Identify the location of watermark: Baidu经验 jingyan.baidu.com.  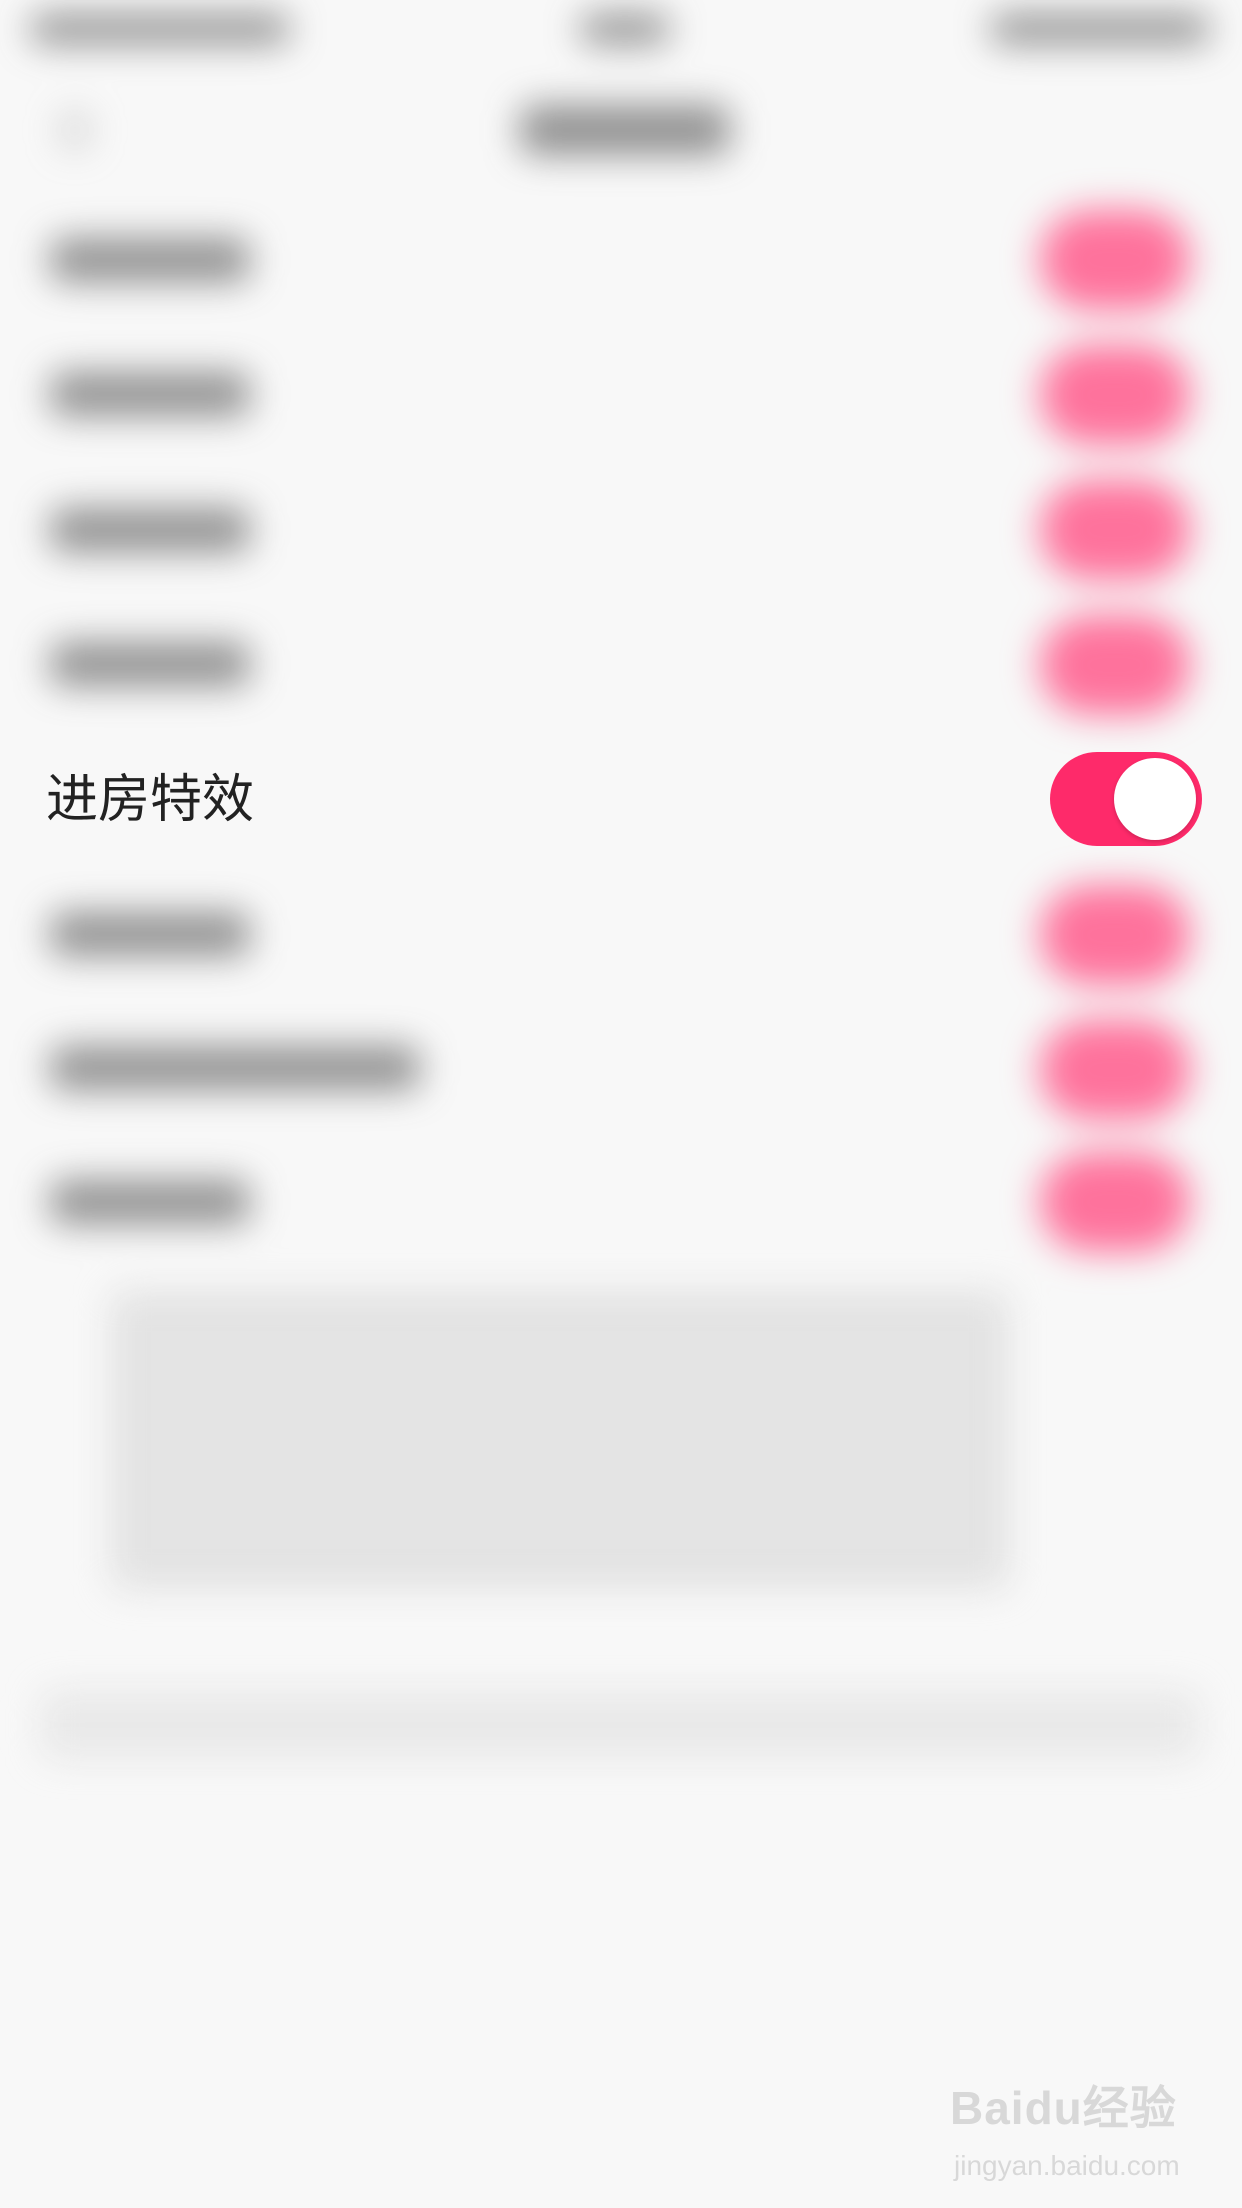
(1075, 2132).